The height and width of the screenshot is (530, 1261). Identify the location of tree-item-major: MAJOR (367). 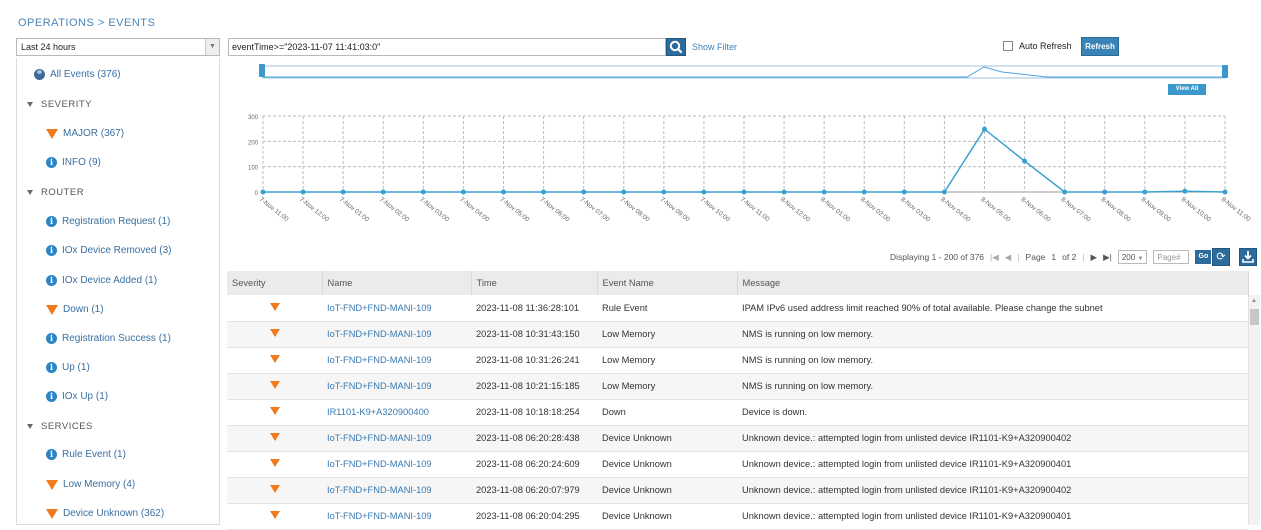
(85, 133).